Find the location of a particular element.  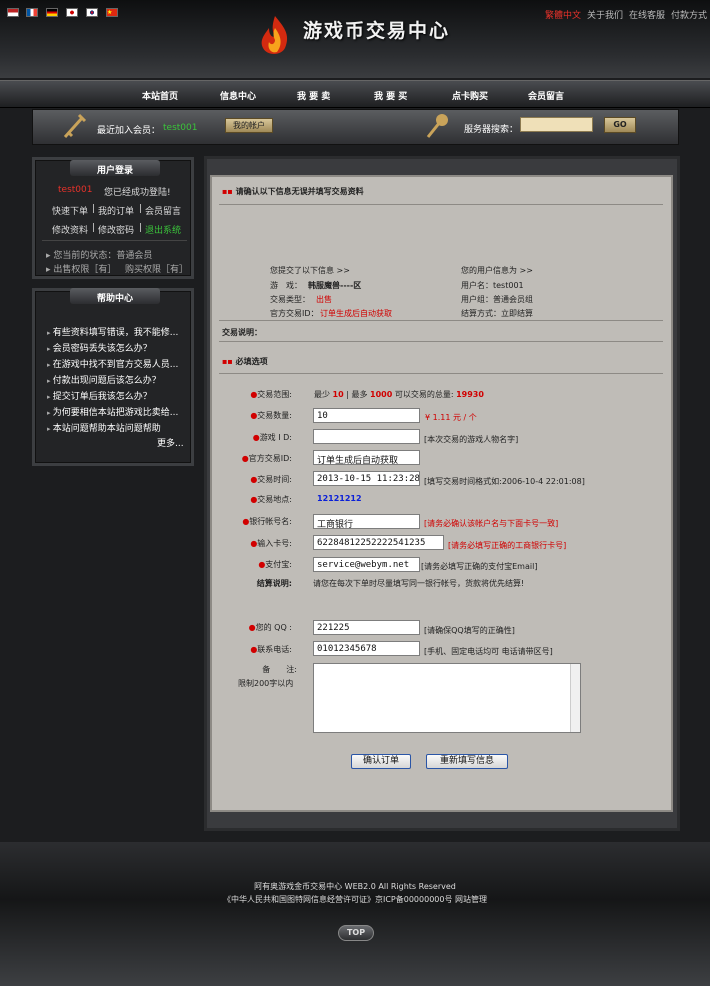

flag-fr-icon is located at coordinates (32, 12).